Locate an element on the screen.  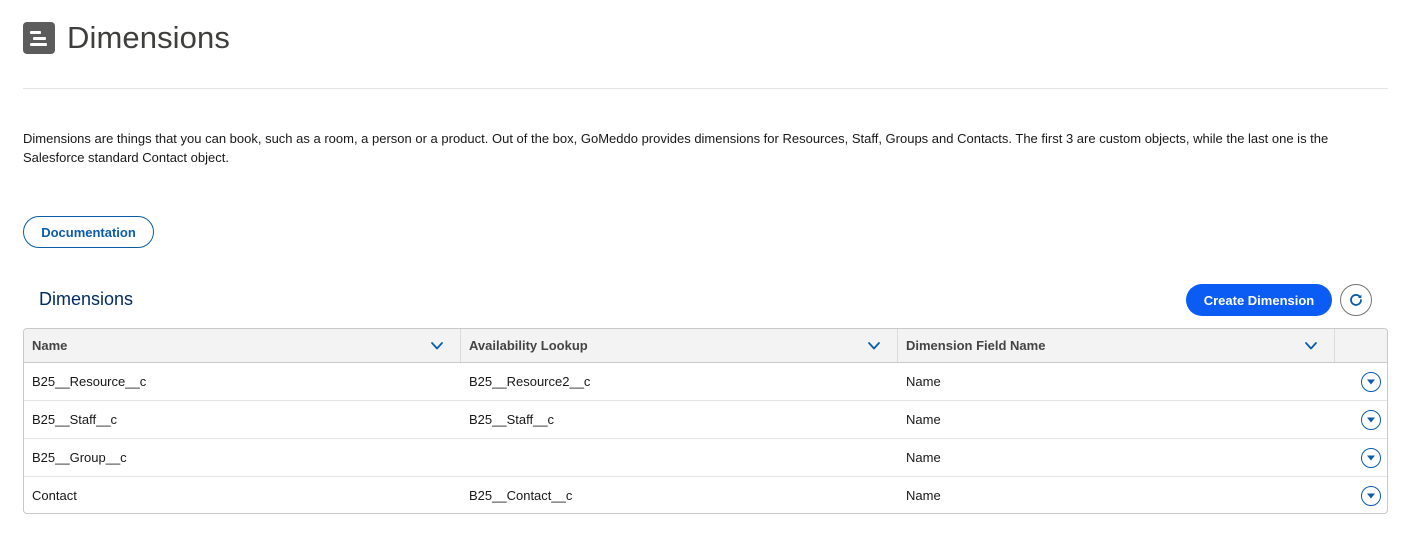
cell-name: B25__Resource__c is located at coordinates (89, 381).